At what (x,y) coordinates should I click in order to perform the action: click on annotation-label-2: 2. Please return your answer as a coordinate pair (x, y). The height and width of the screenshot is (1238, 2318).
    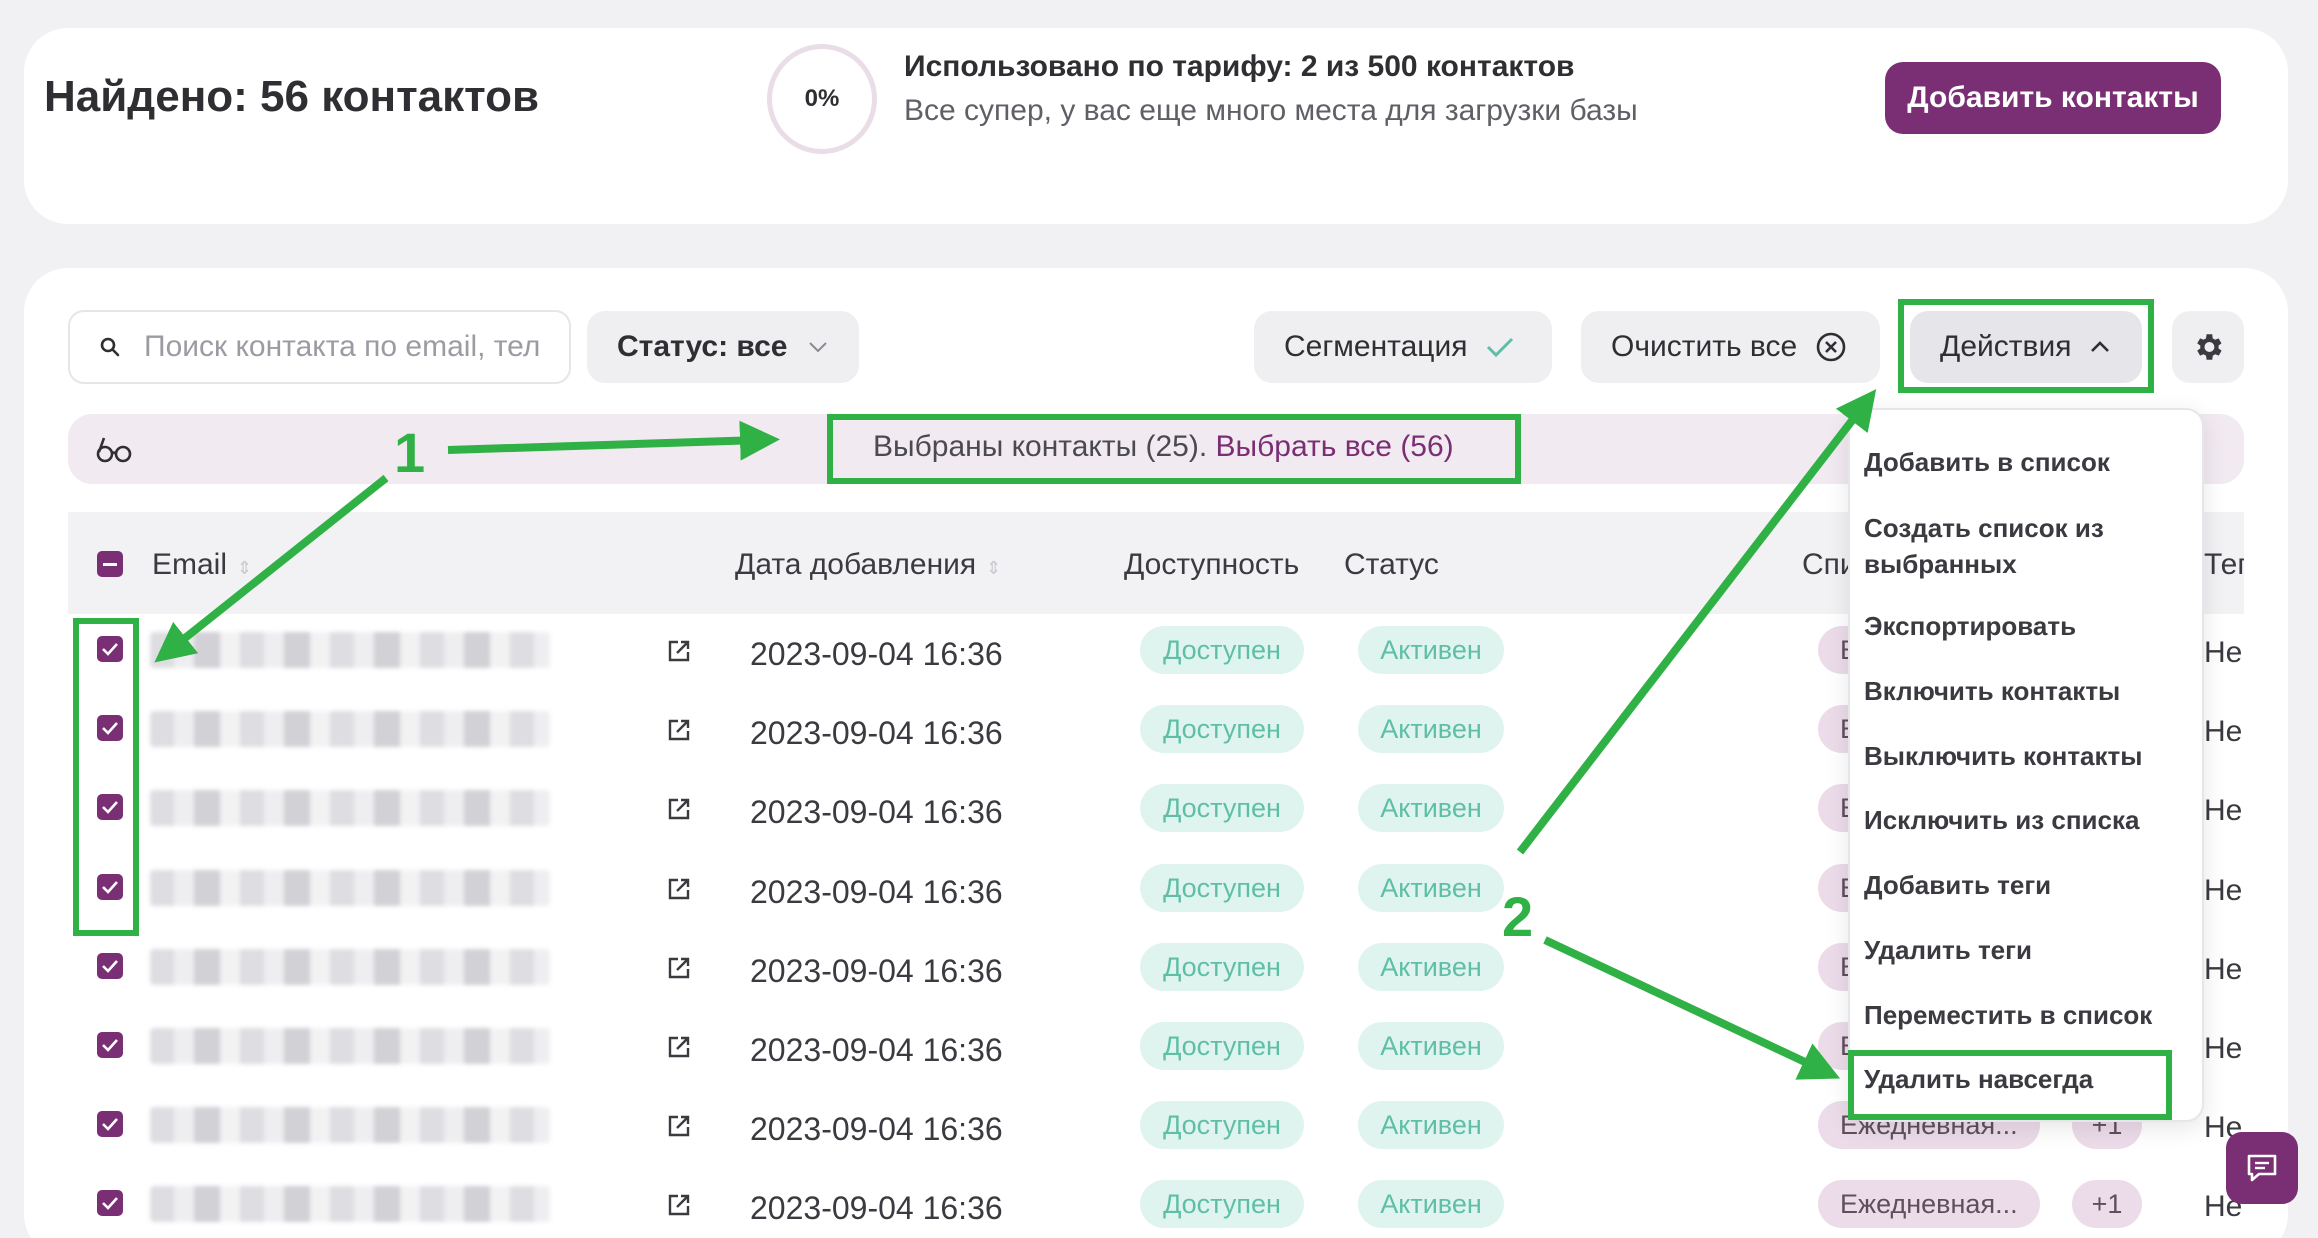
    Looking at the image, I should click on (1518, 916).